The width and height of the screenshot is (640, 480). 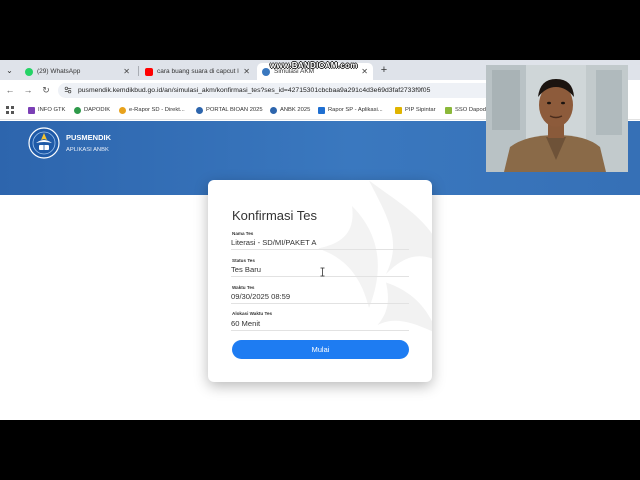 What do you see at coordinates (314, 65) in the screenshot?
I see `recorder-watermark: www.BANDICAM.com` at bounding box center [314, 65].